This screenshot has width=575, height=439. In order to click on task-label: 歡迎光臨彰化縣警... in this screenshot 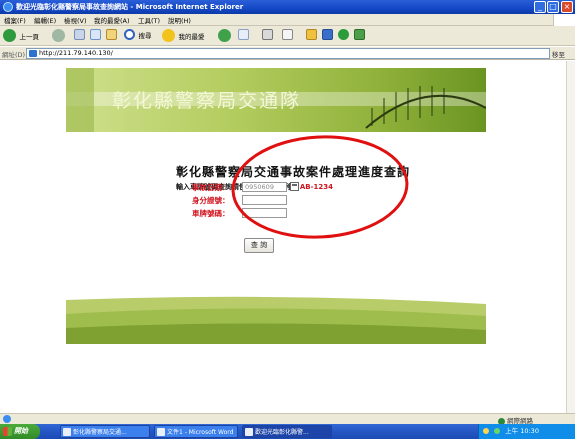, I will do `click(282, 432)`.